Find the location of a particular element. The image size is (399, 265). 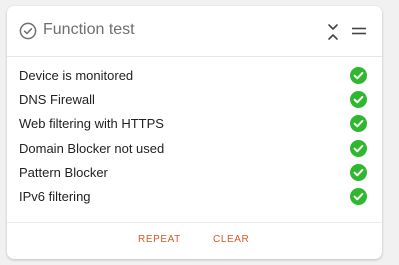

check-label: Device is monitored is located at coordinates (76, 75).